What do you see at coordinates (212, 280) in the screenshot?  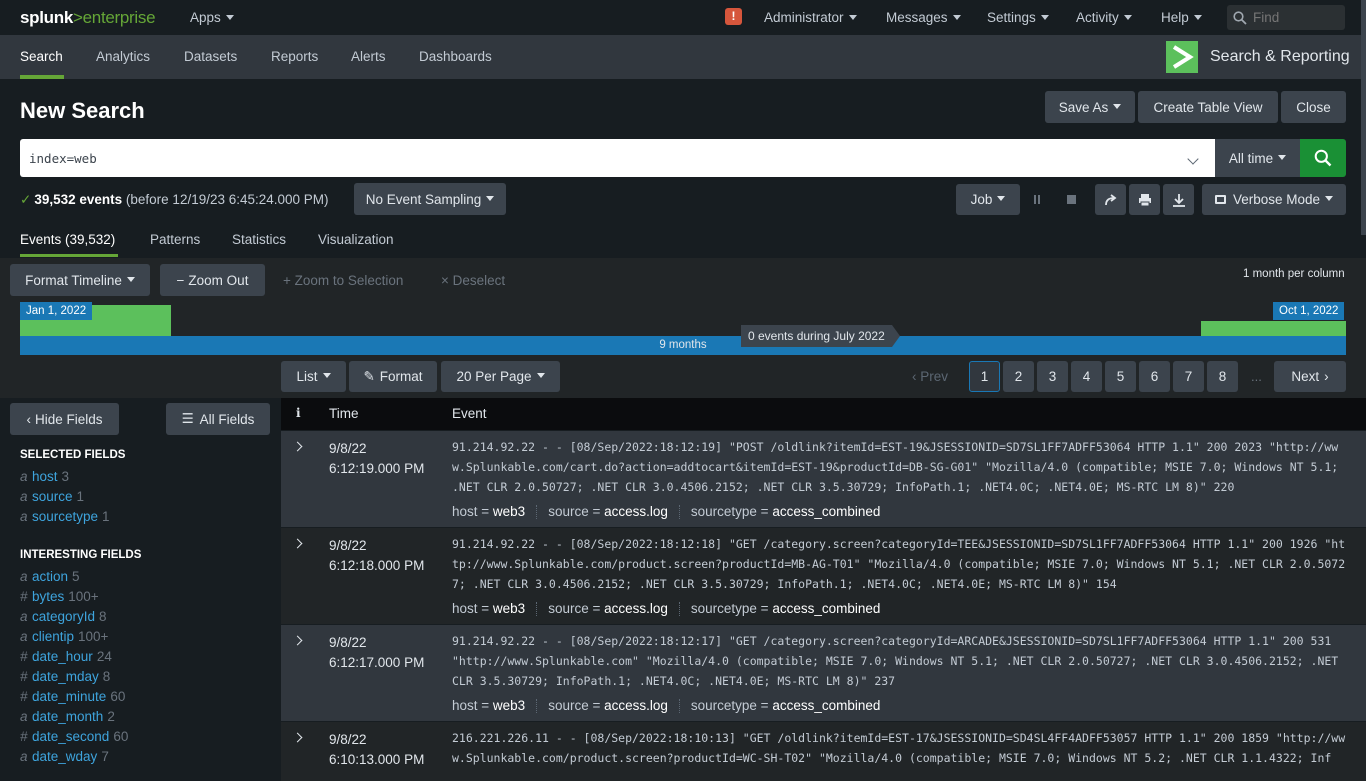 I see `zoom-out-button: − Zoom Out` at bounding box center [212, 280].